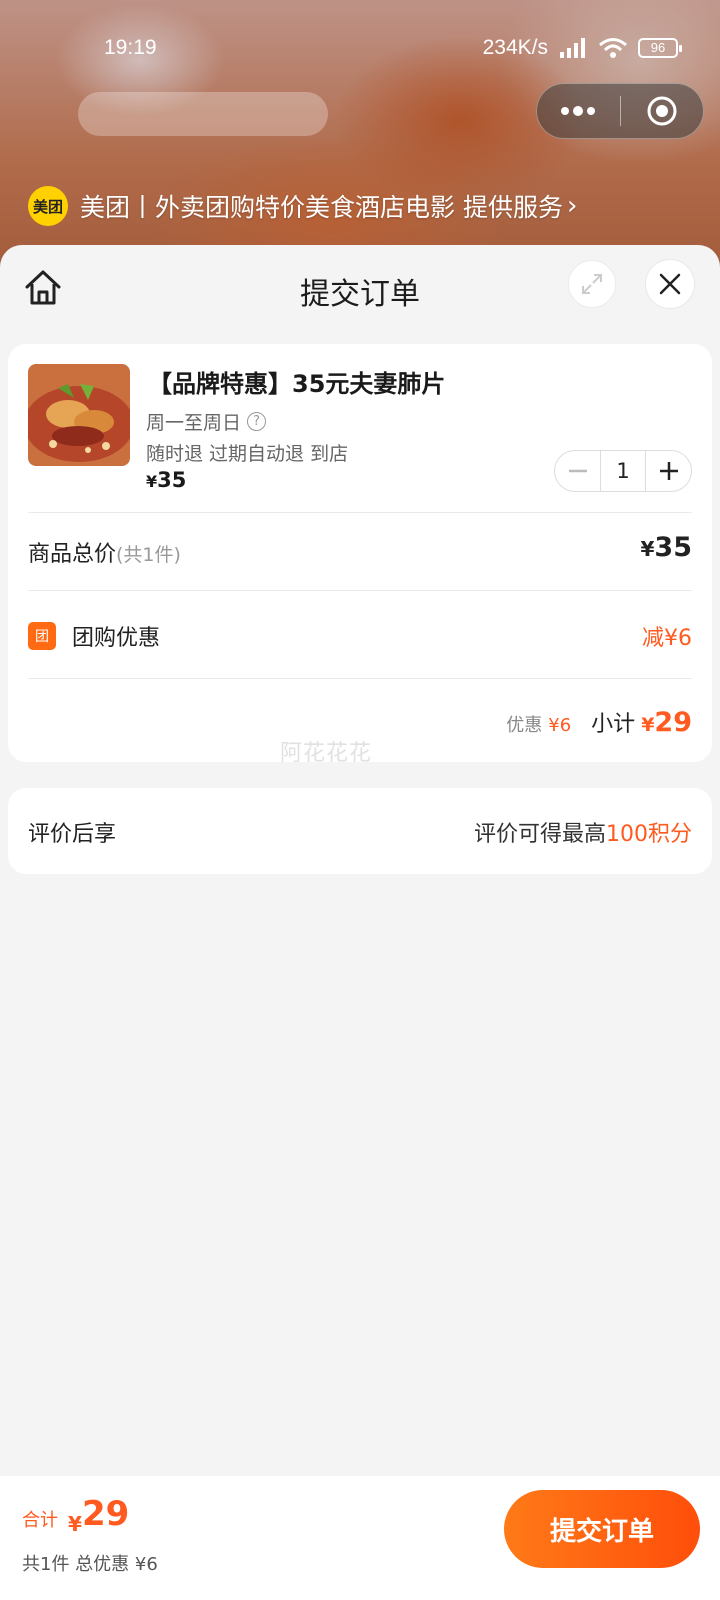 This screenshot has height=1600, width=720. Describe the element at coordinates (326, 753) in the screenshot. I see `watermark: 阿花花花` at that location.